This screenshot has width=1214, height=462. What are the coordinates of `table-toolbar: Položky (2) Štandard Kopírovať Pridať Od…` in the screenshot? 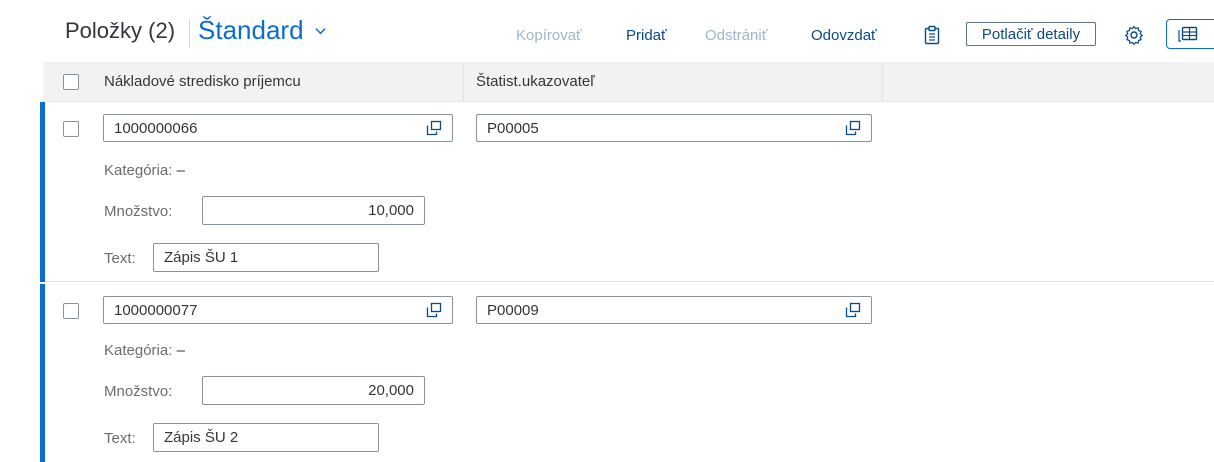 It's located at (607, 31).